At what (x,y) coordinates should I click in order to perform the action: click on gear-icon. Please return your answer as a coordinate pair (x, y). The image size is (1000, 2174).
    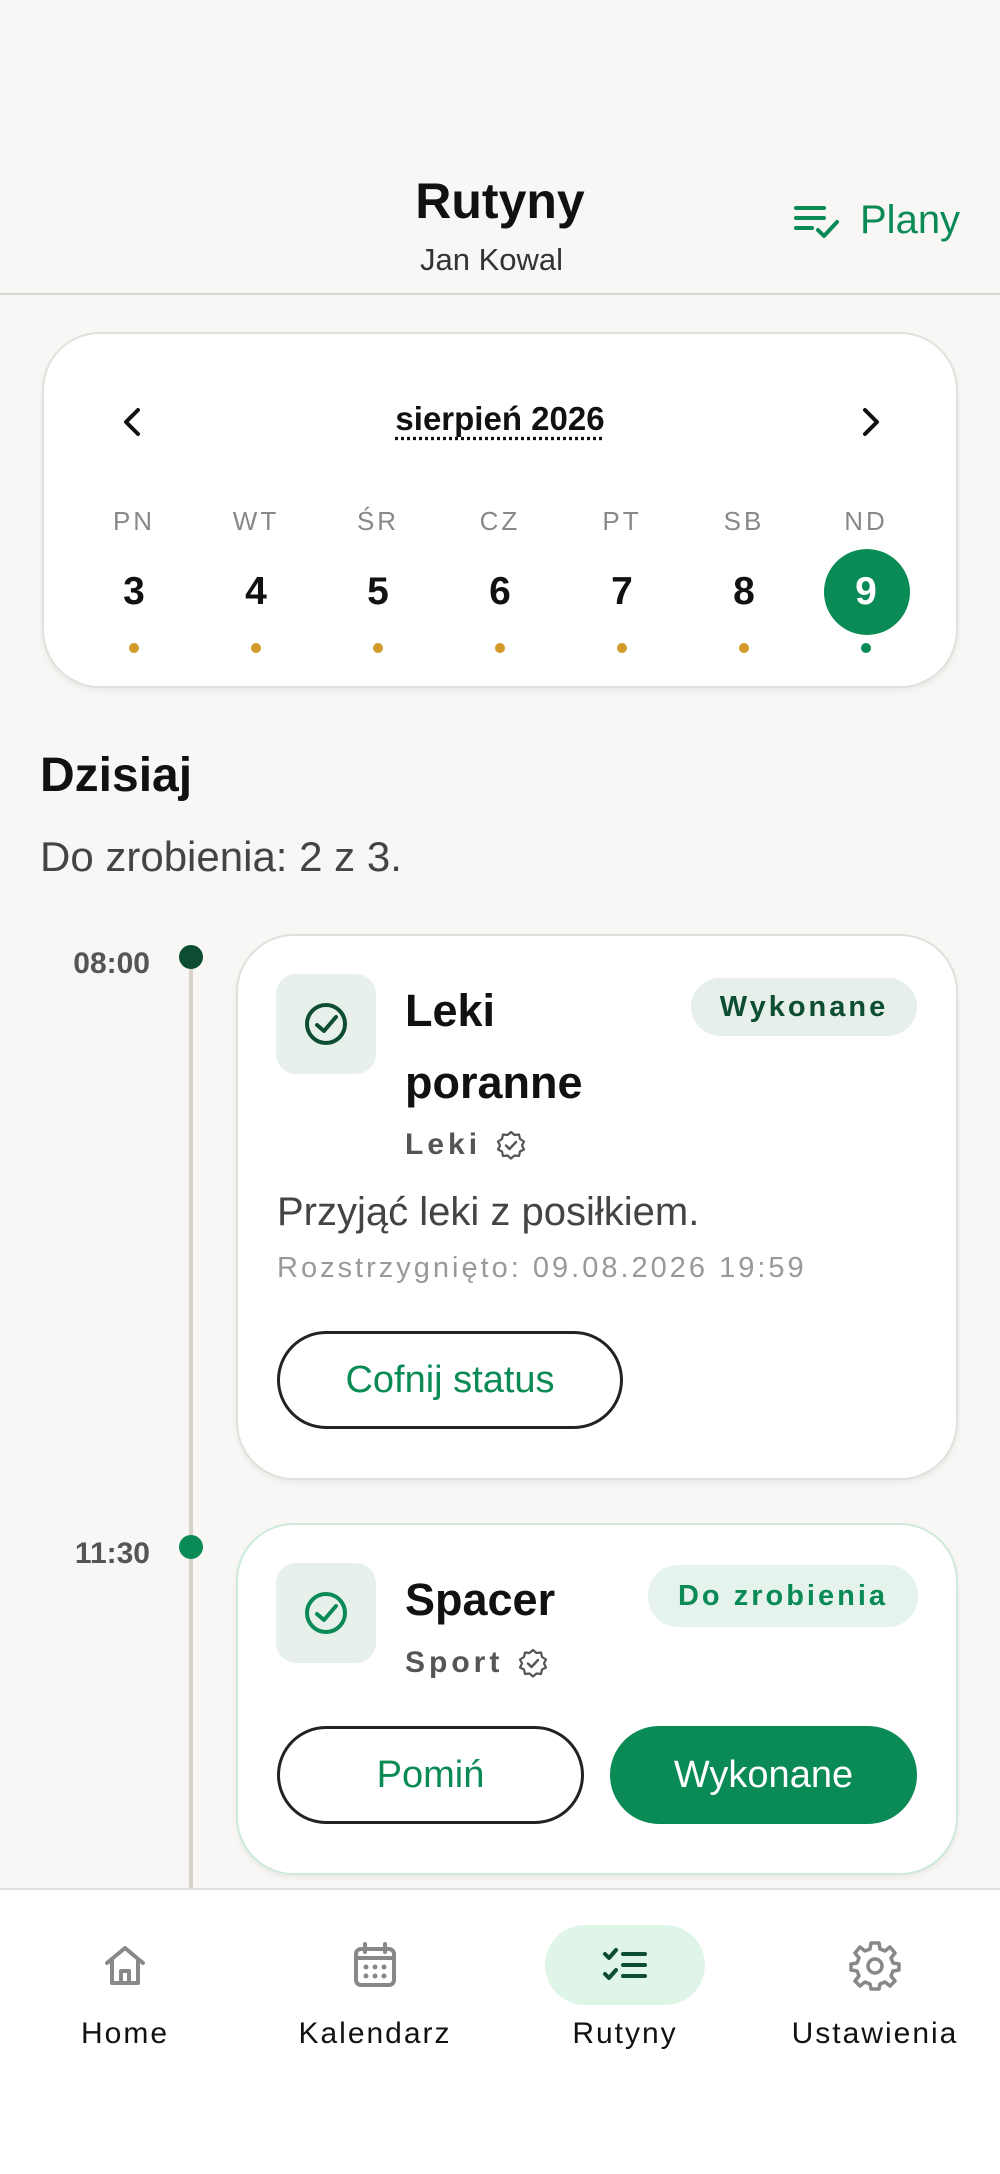
    Looking at the image, I should click on (875, 1966).